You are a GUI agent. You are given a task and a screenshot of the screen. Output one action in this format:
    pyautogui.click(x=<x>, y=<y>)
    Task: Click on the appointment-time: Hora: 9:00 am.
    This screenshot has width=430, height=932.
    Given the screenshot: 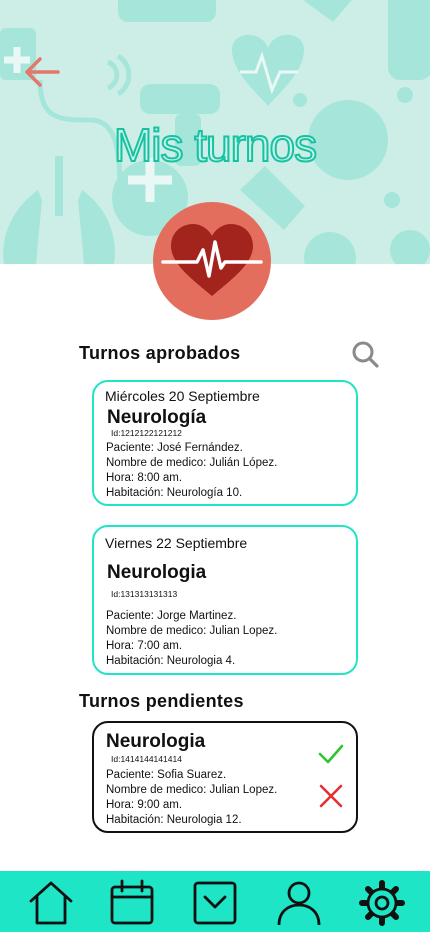 What is the action you would take?
    pyautogui.click(x=144, y=805)
    